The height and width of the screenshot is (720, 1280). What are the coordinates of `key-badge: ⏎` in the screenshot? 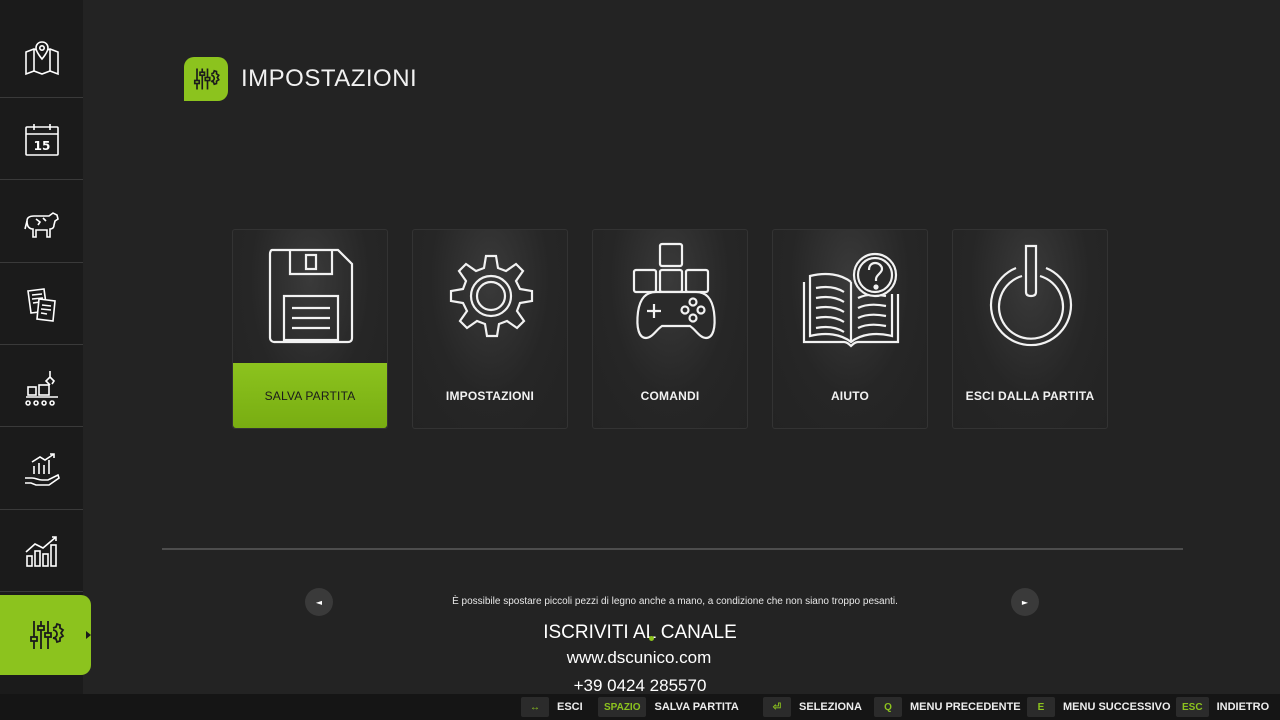 It's located at (777, 707).